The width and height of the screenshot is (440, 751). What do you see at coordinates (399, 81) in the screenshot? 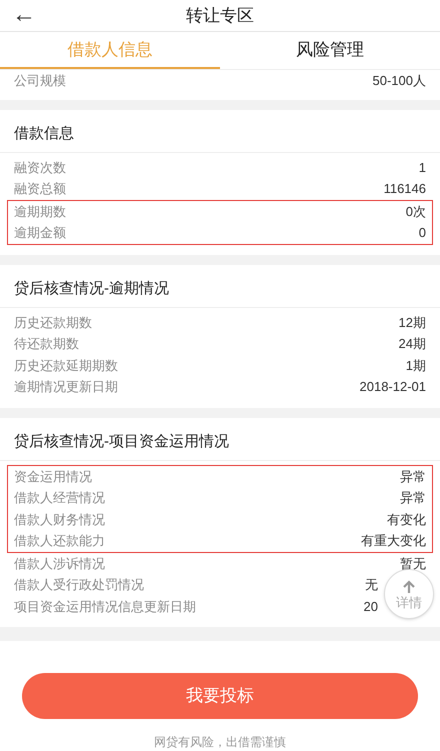
I see `row-value: 50-100人` at bounding box center [399, 81].